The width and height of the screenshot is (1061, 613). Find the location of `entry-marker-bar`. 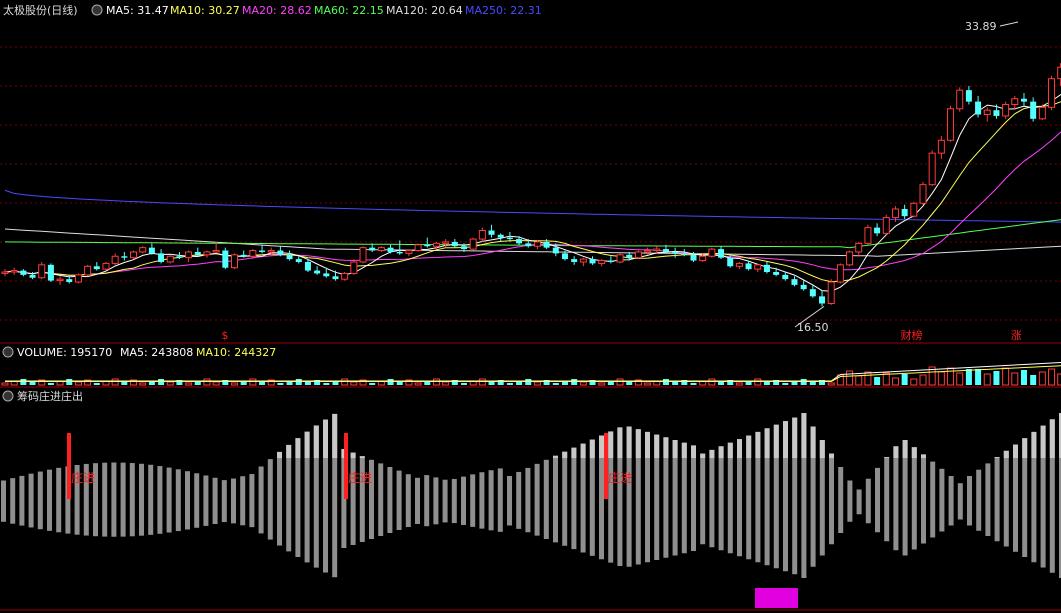

entry-marker-bar is located at coordinates (346, 466).